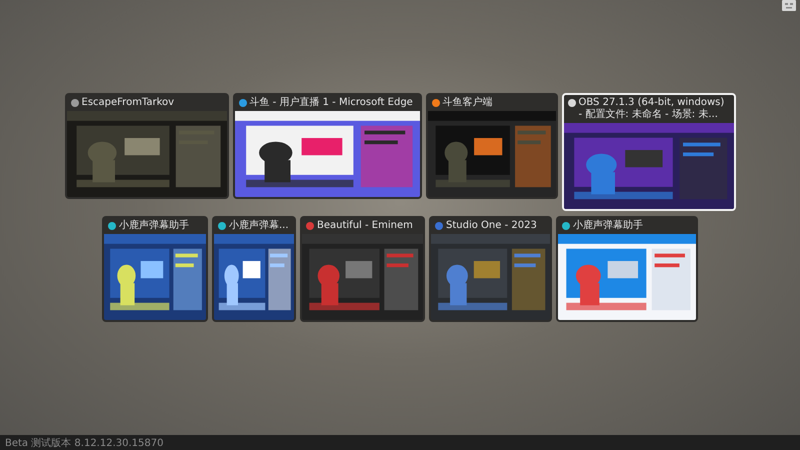 This screenshot has width=800, height=450. What do you see at coordinates (492, 146) in the screenshot?
I see `window-thumbnail: 斗鱼客户端` at bounding box center [492, 146].